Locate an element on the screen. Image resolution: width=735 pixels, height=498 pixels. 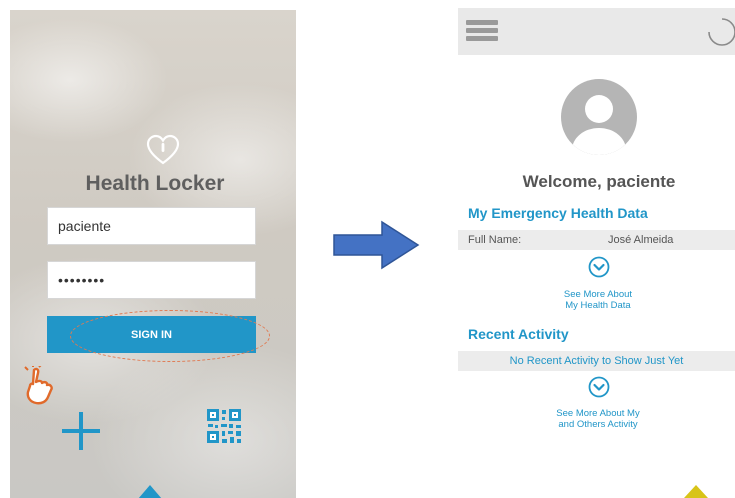
loading-spinner-icon is located at coordinates (721, 32).